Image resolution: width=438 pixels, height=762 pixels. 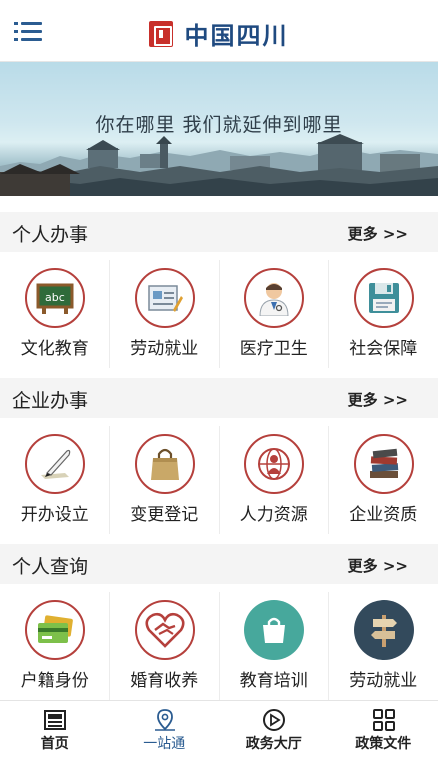 I want to click on section-title: 个人办事, so click(x=50, y=235).